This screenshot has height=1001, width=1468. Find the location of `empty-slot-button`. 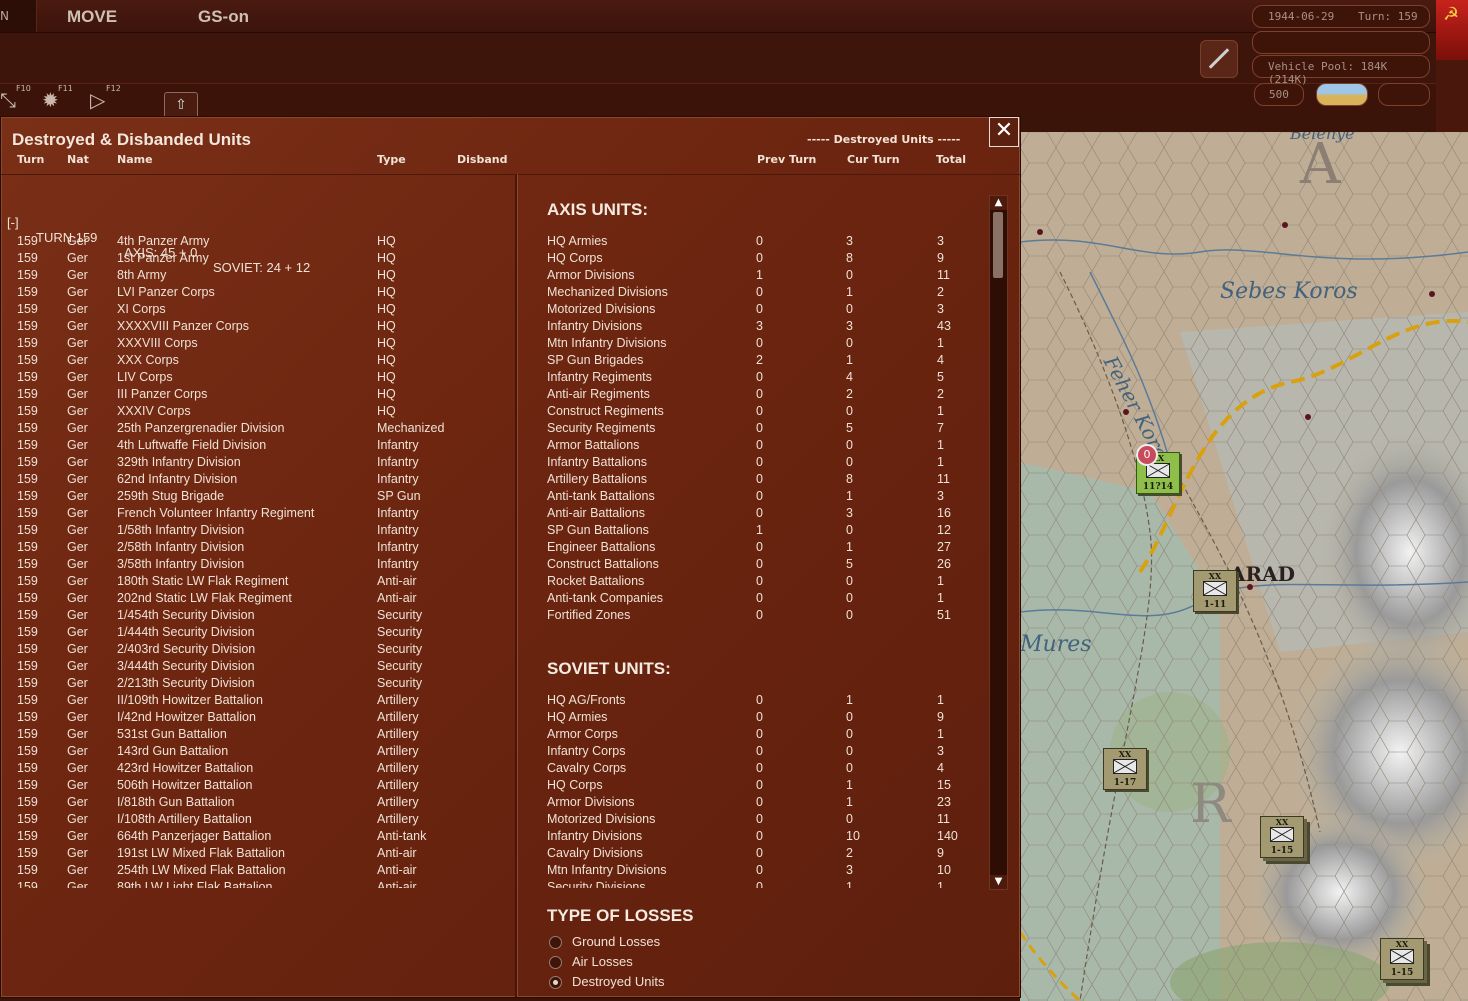

empty-slot-button is located at coordinates (1404, 94).